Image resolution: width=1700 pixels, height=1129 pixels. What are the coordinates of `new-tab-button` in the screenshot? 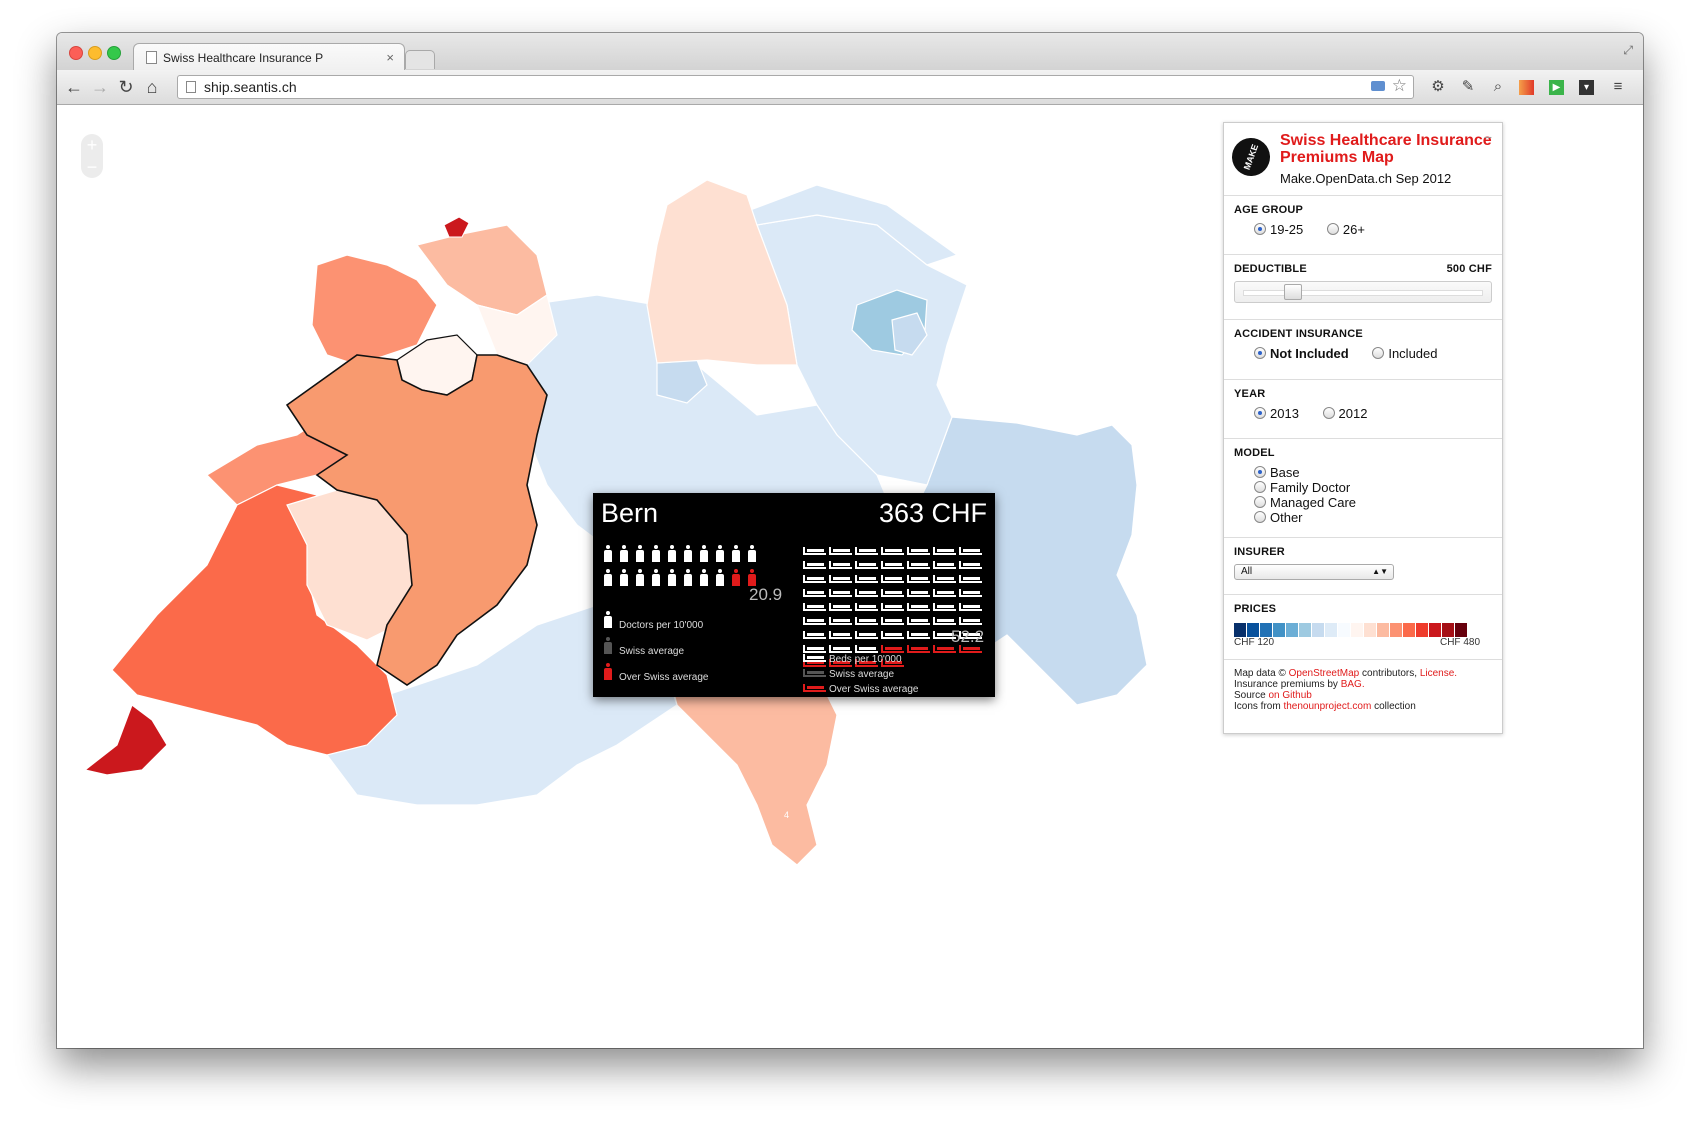 It's located at (420, 59).